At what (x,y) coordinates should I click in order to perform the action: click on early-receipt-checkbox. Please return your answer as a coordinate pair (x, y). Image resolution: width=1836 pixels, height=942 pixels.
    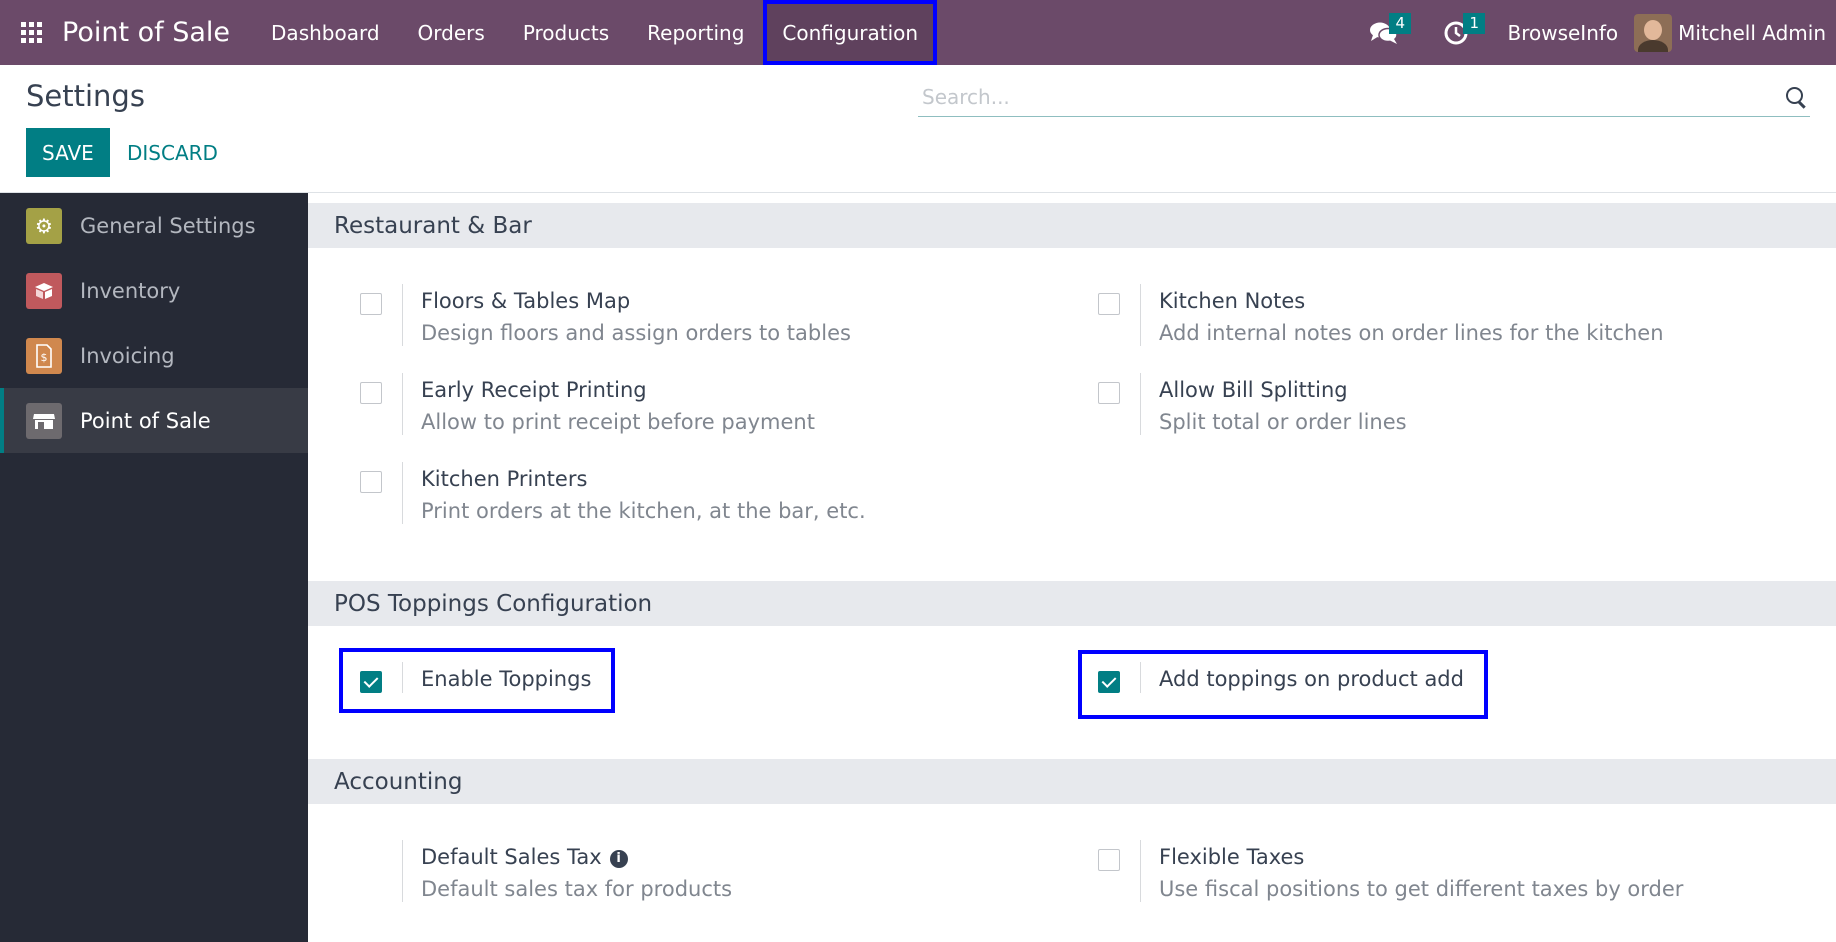
    Looking at the image, I should click on (371, 393).